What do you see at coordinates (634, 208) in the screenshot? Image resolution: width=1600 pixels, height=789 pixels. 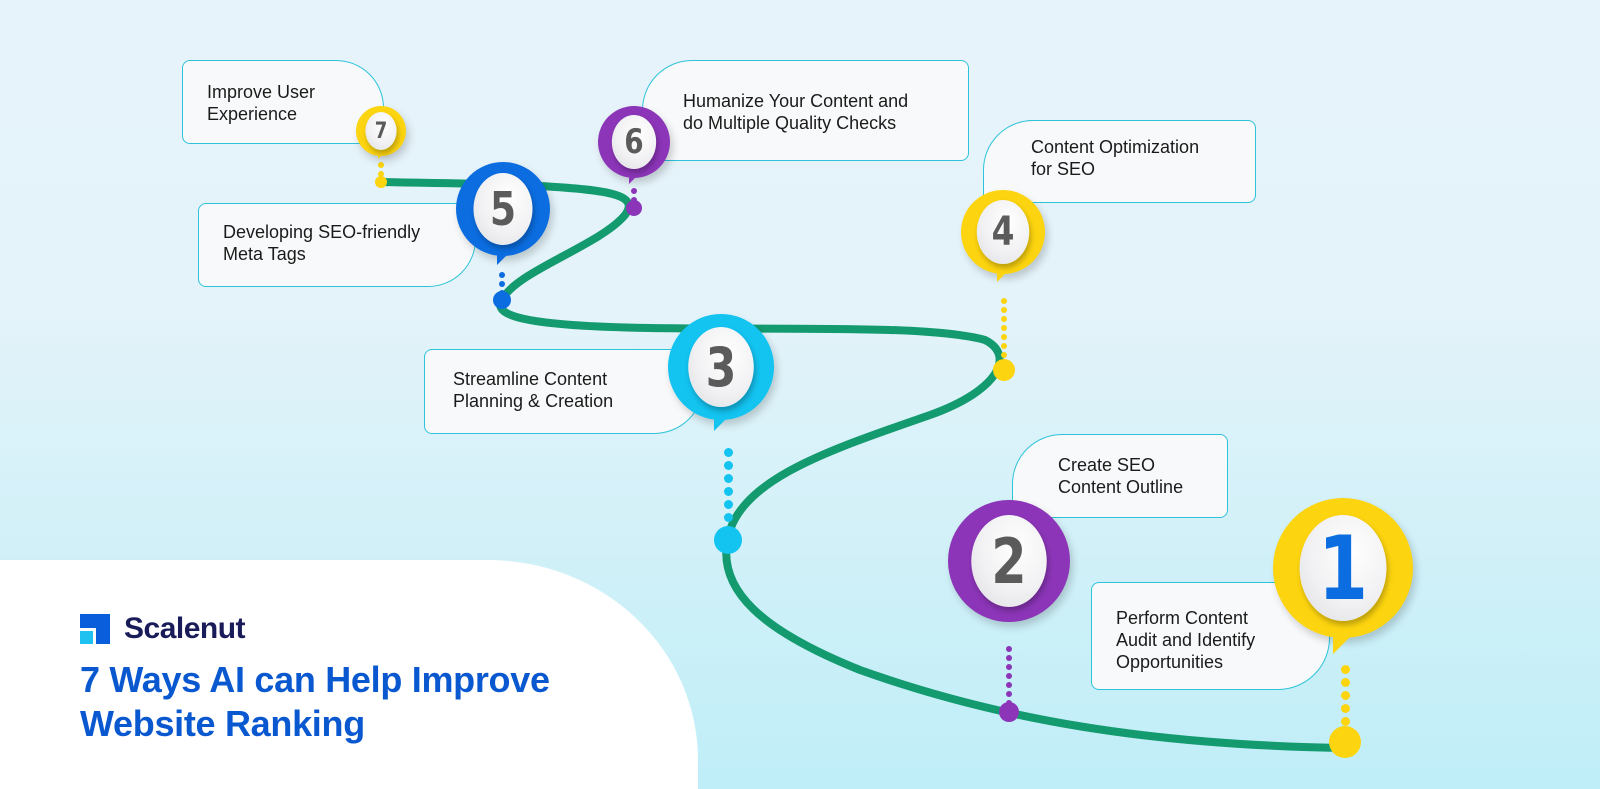 I see `step-6-endpoint-dot` at bounding box center [634, 208].